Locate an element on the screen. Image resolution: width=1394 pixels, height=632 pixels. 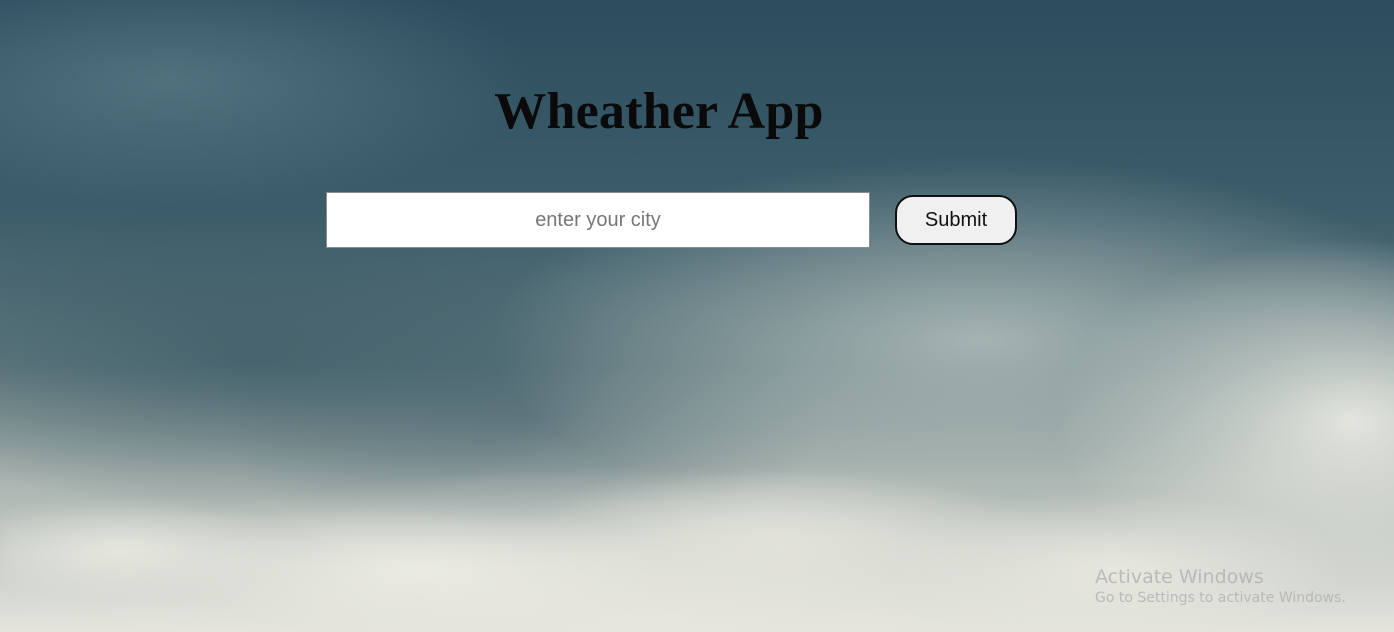
submit-button: Submit is located at coordinates (956, 220).